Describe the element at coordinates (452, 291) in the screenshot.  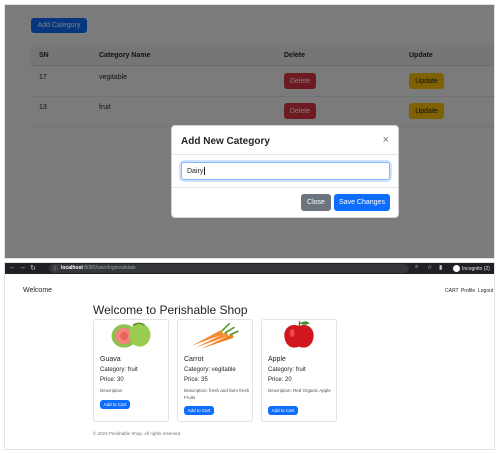
I see `nav-cart-link: CART` at that location.